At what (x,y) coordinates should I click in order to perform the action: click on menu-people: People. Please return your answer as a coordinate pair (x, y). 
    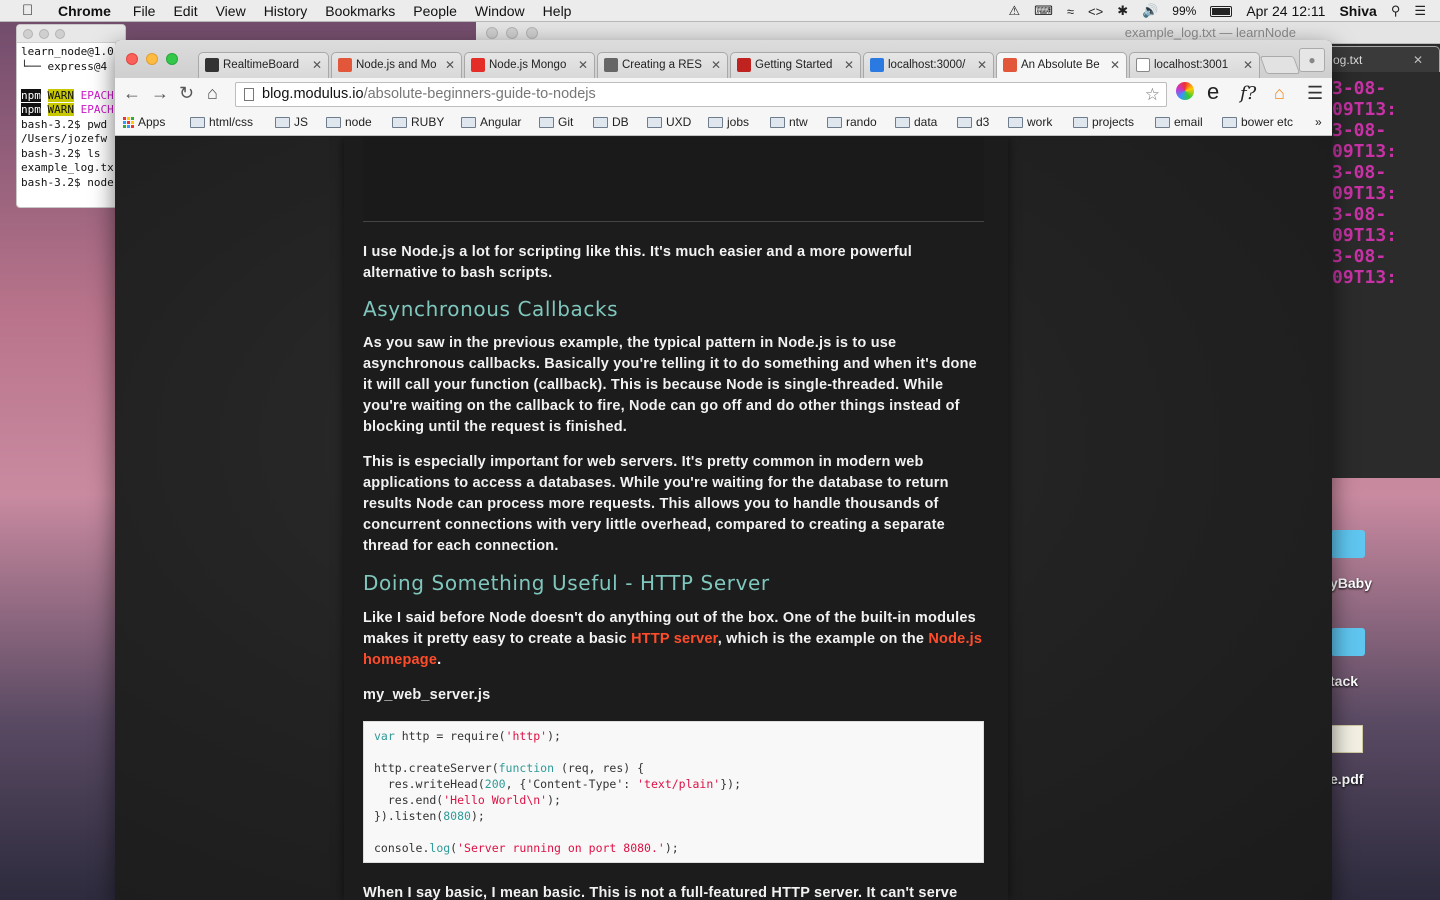
    Looking at the image, I should click on (435, 11).